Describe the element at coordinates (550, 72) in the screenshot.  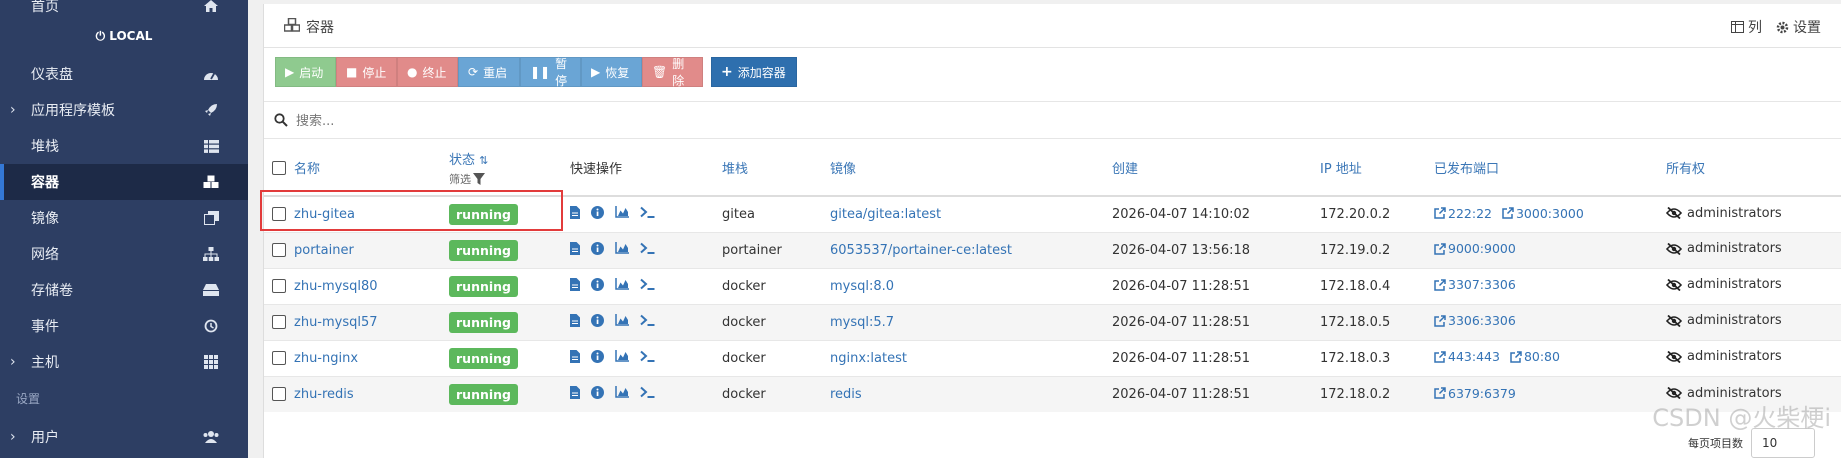
I see `pause-button: ❚❚ 暂停` at that location.